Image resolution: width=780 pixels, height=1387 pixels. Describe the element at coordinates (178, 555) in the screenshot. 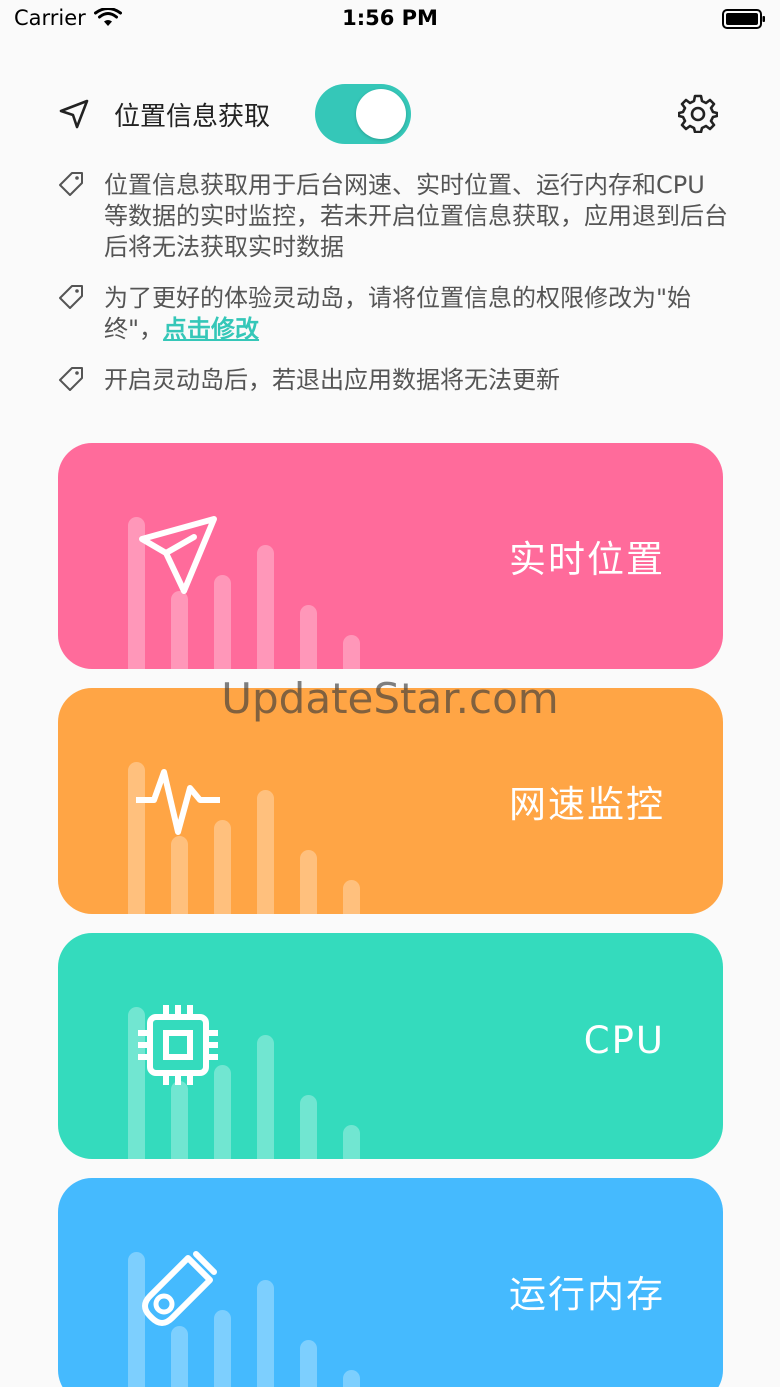

I see `send-icon` at that location.